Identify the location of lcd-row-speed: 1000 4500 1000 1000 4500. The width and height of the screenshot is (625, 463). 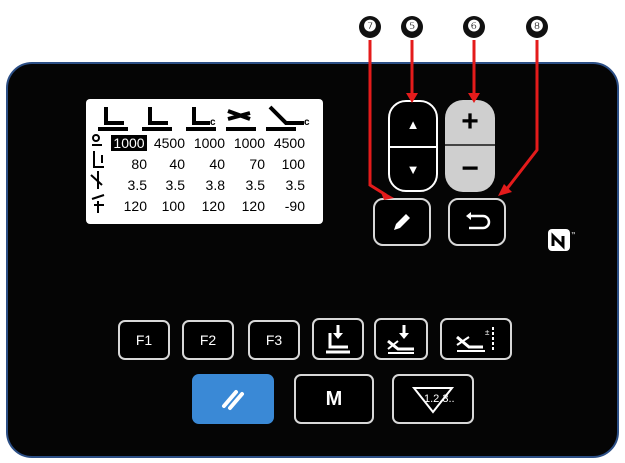
(204, 143).